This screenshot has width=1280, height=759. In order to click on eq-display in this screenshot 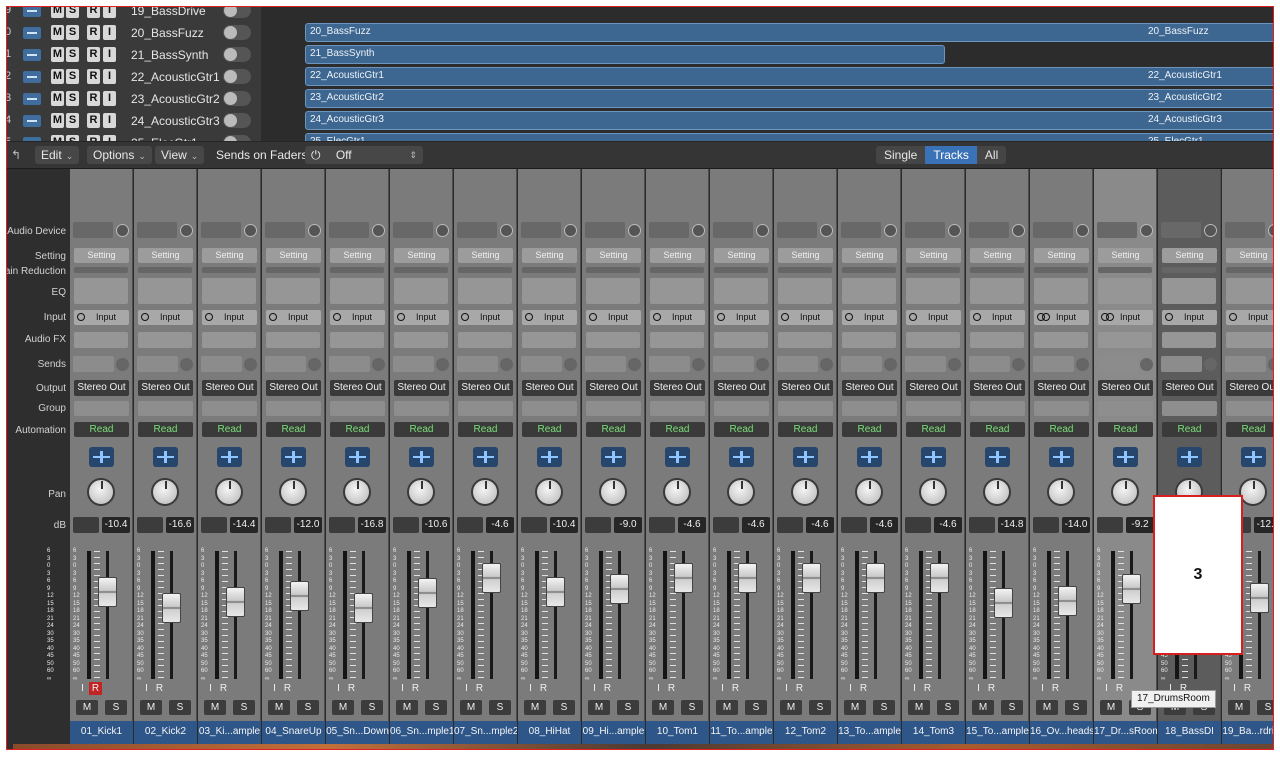, I will do `click(997, 291)`.